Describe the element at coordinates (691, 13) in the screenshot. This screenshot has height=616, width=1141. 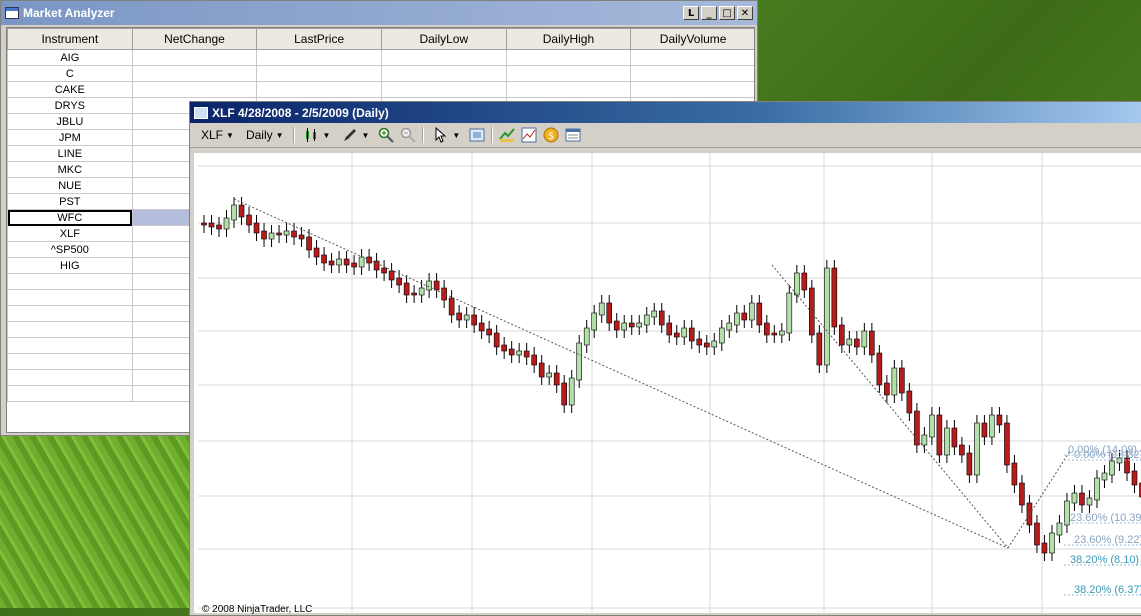
I see `link-button: L` at that location.